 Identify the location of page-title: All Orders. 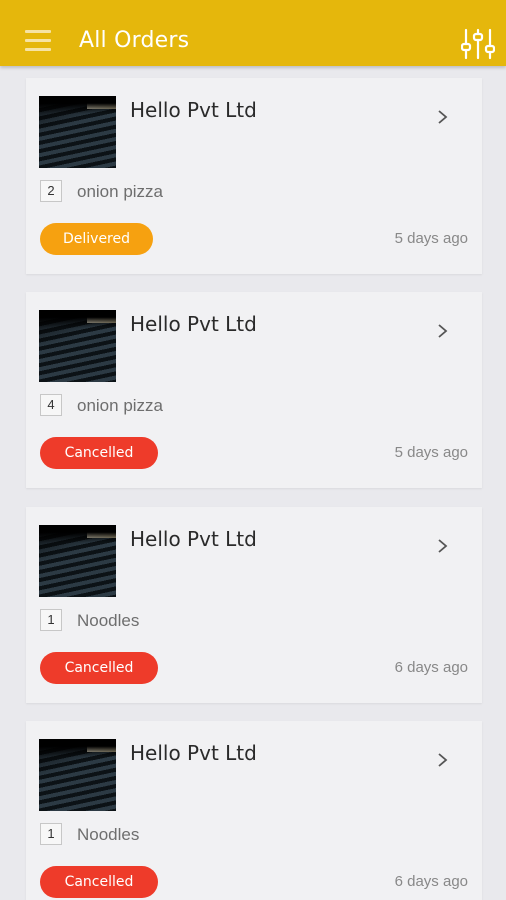
(134, 40).